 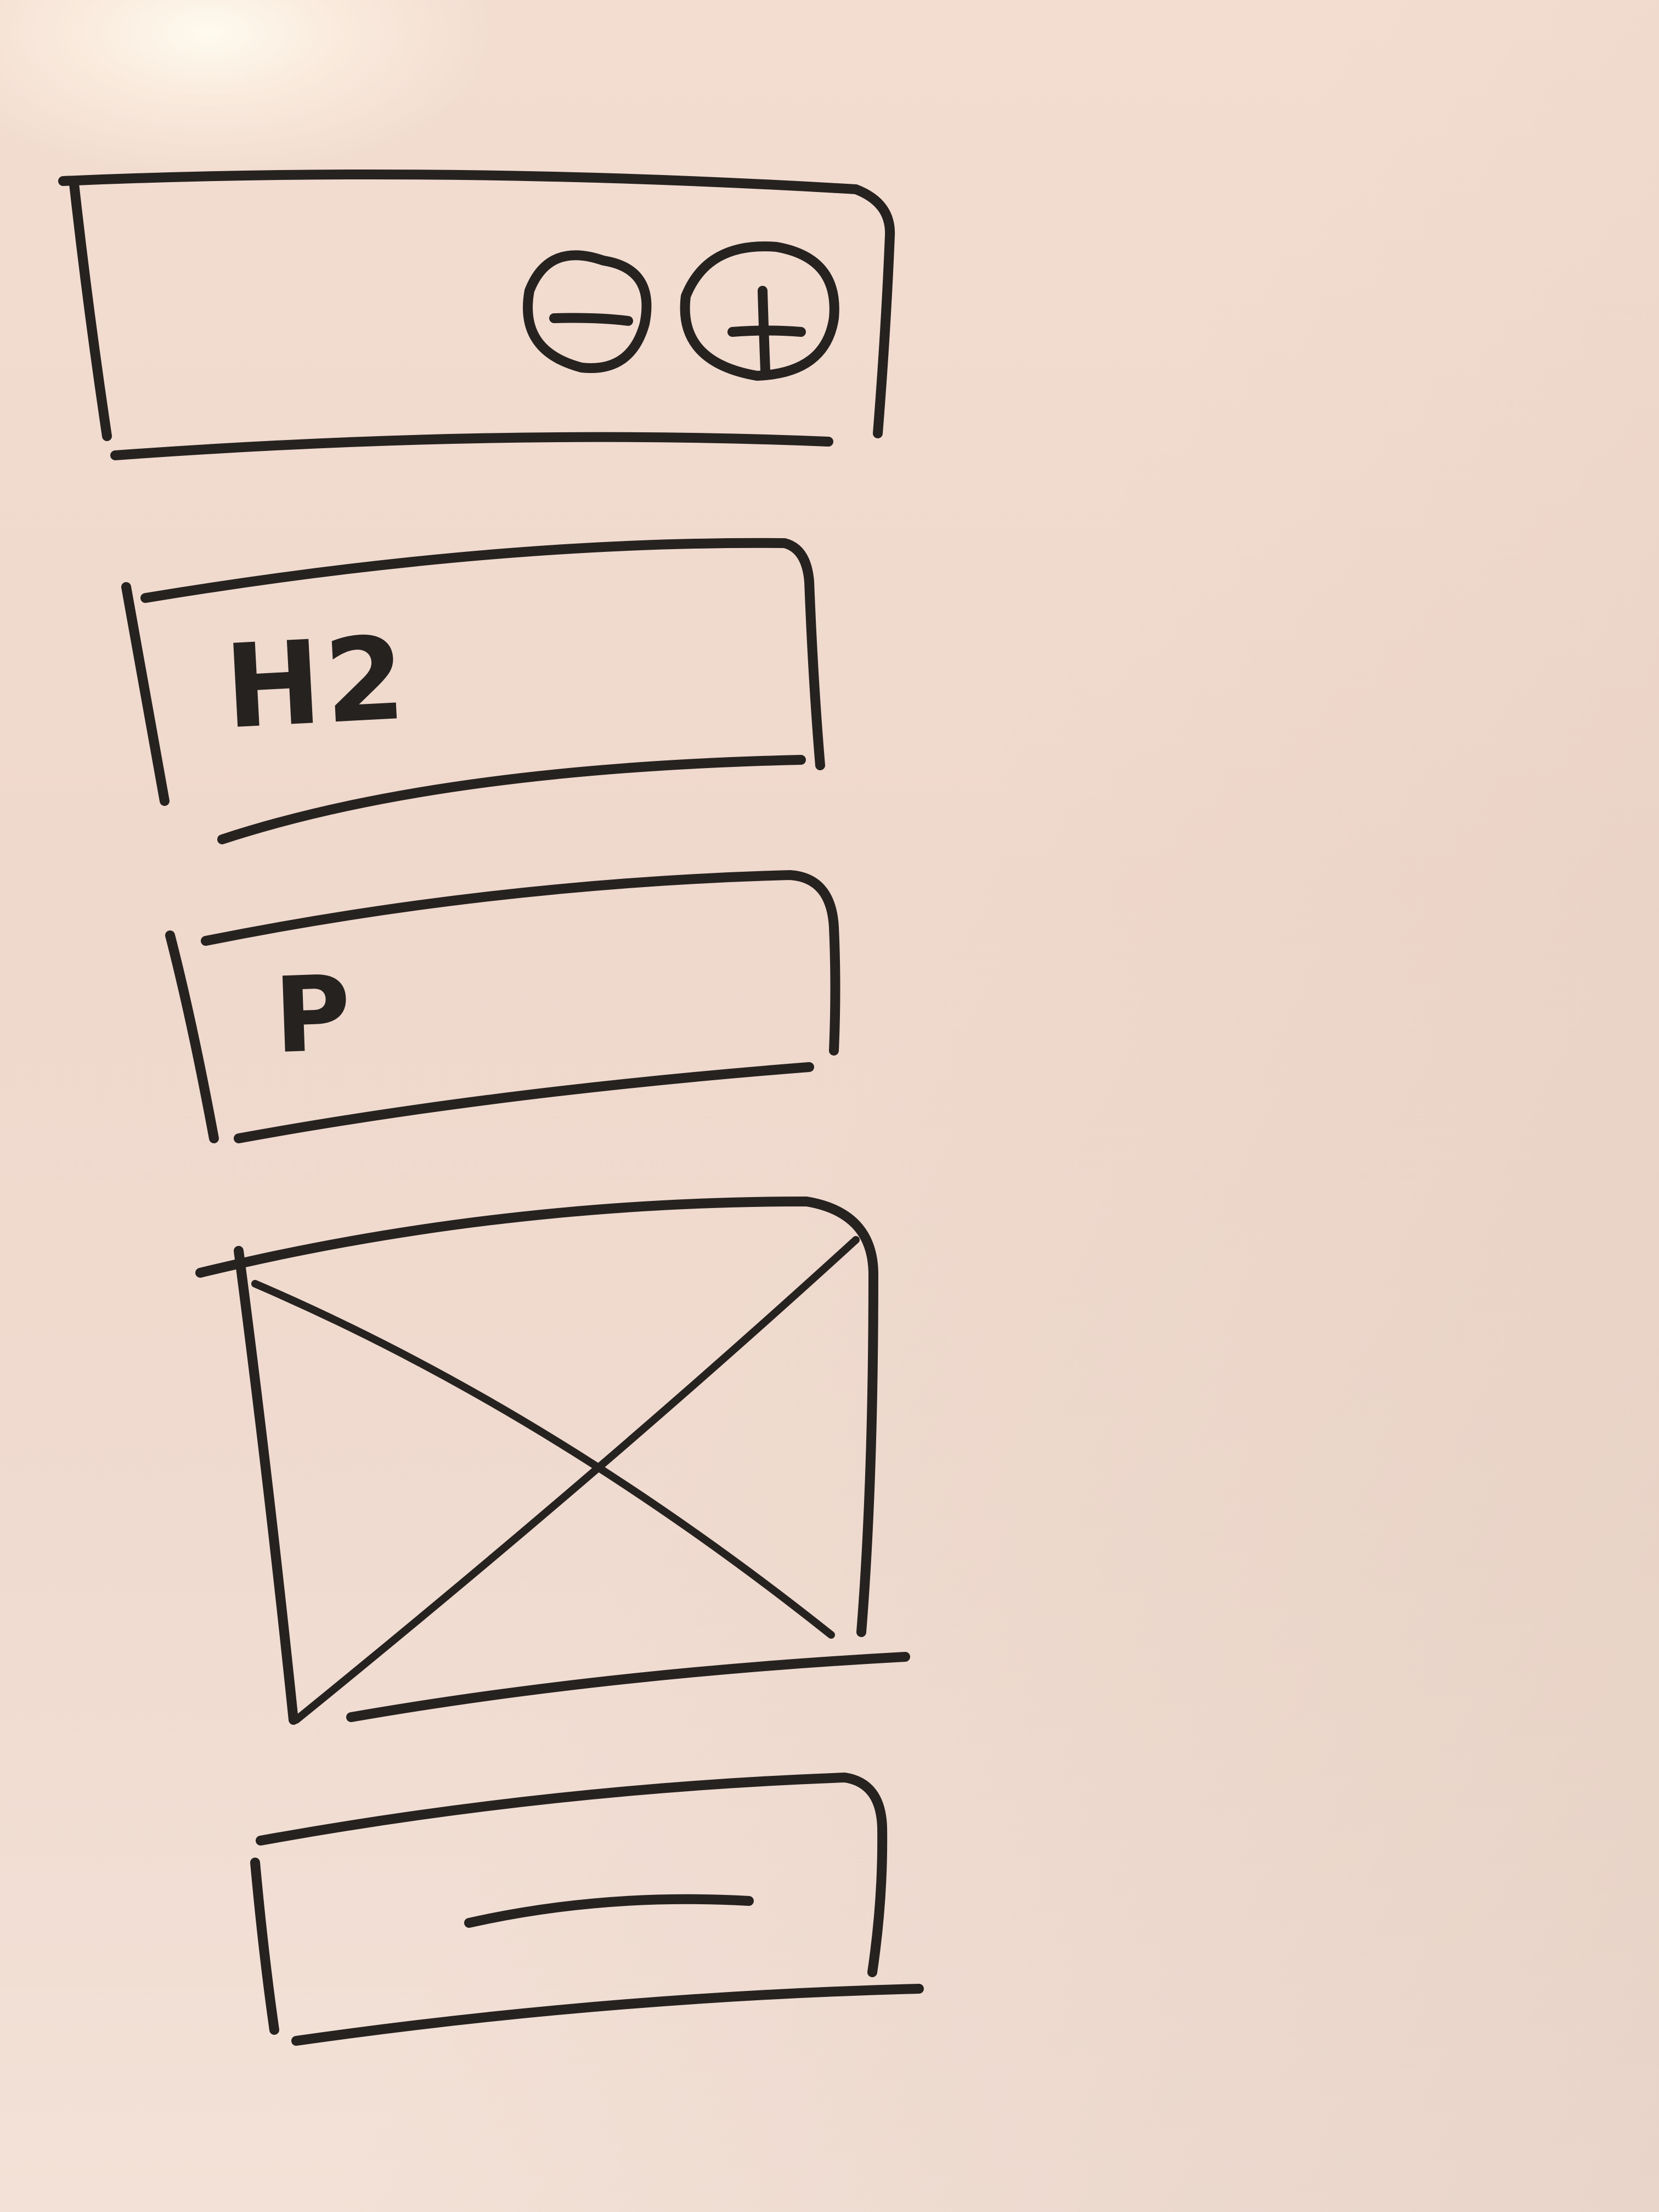 What do you see at coordinates (192, 1036) in the screenshot?
I see `paragraph-left-edge` at bounding box center [192, 1036].